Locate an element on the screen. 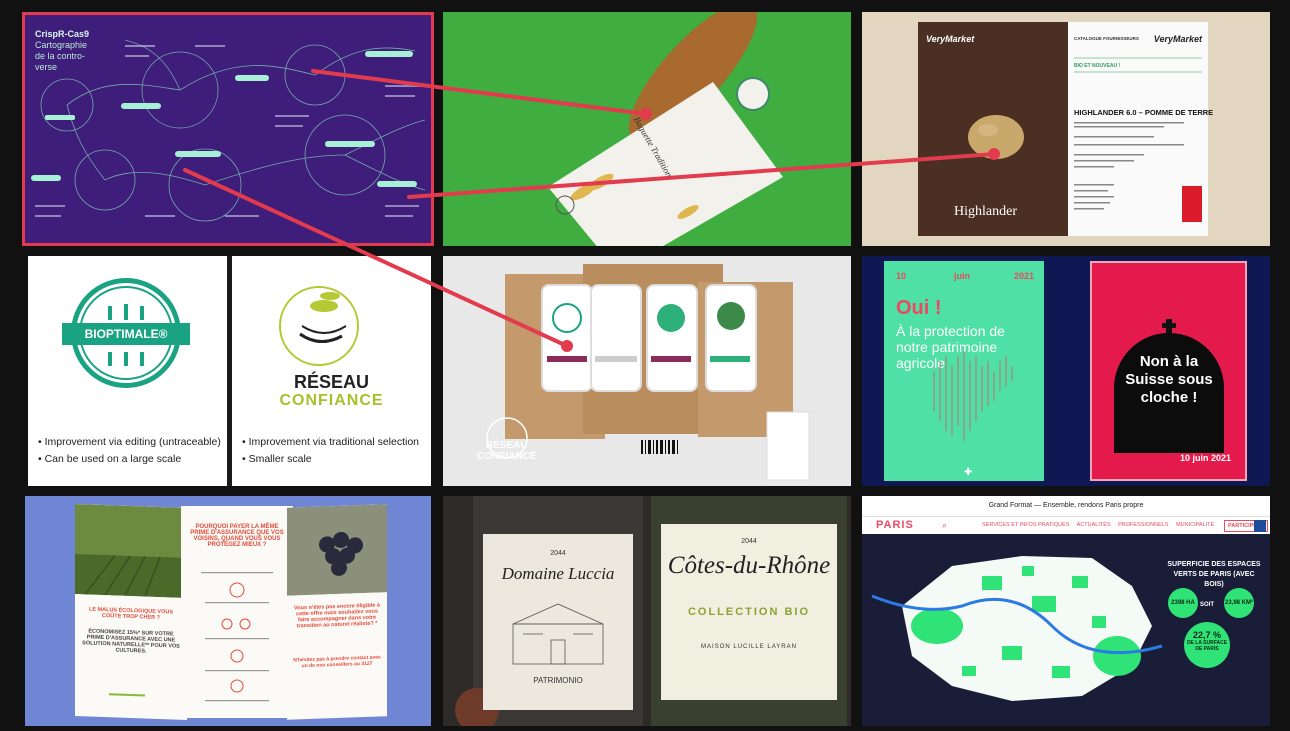 The width and height of the screenshot is (1290, 731). domaine-luccia-label: 2044 Domaine Luccia PATRIMONIO is located at coordinates (558, 622).